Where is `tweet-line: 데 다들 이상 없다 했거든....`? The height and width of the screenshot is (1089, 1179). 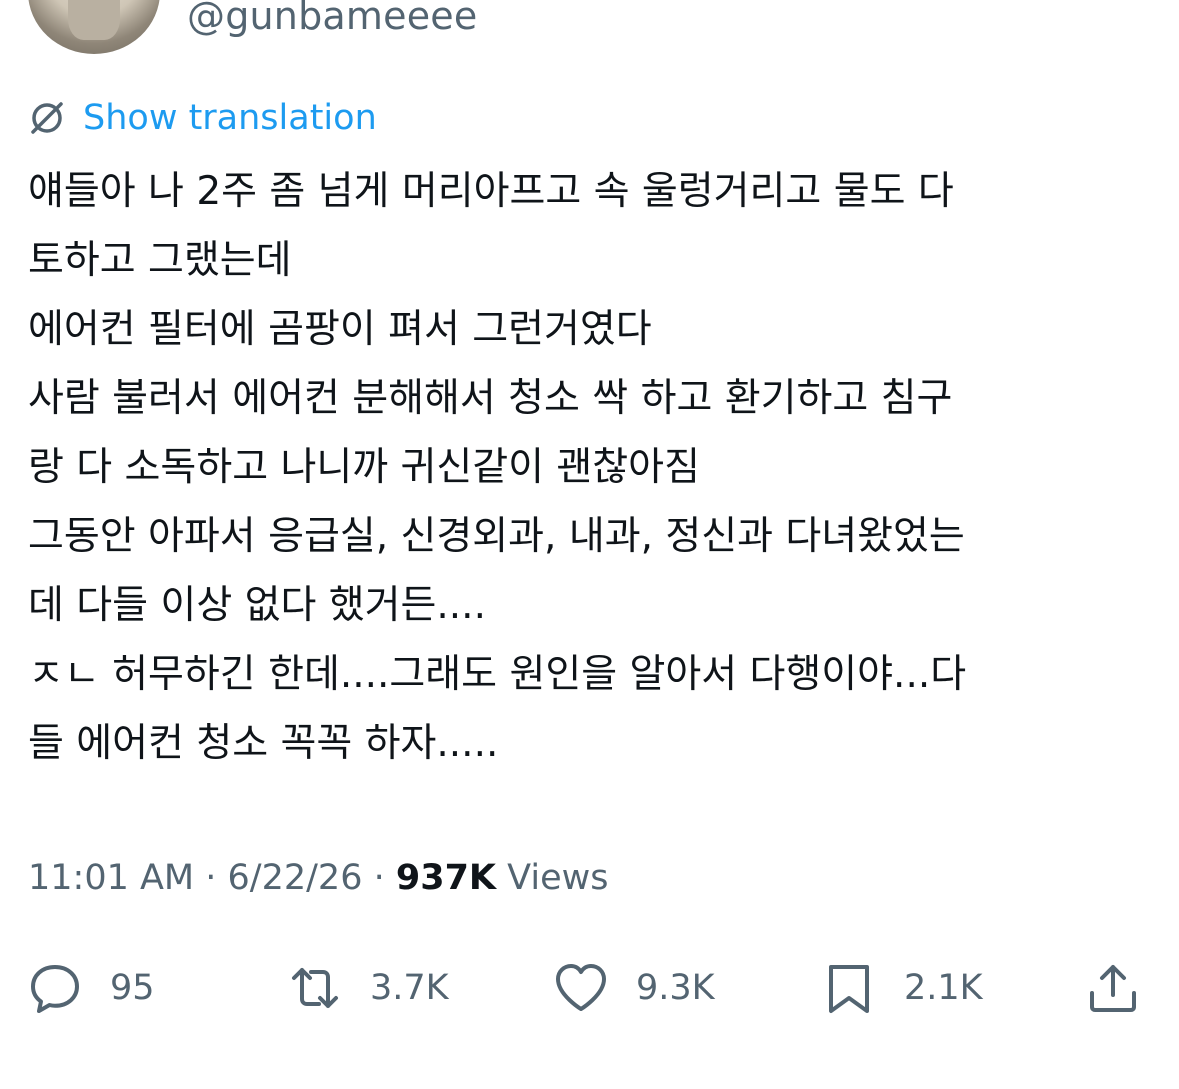
tweet-line: 데 다들 이상 없다 했거든.... is located at coordinates (257, 605).